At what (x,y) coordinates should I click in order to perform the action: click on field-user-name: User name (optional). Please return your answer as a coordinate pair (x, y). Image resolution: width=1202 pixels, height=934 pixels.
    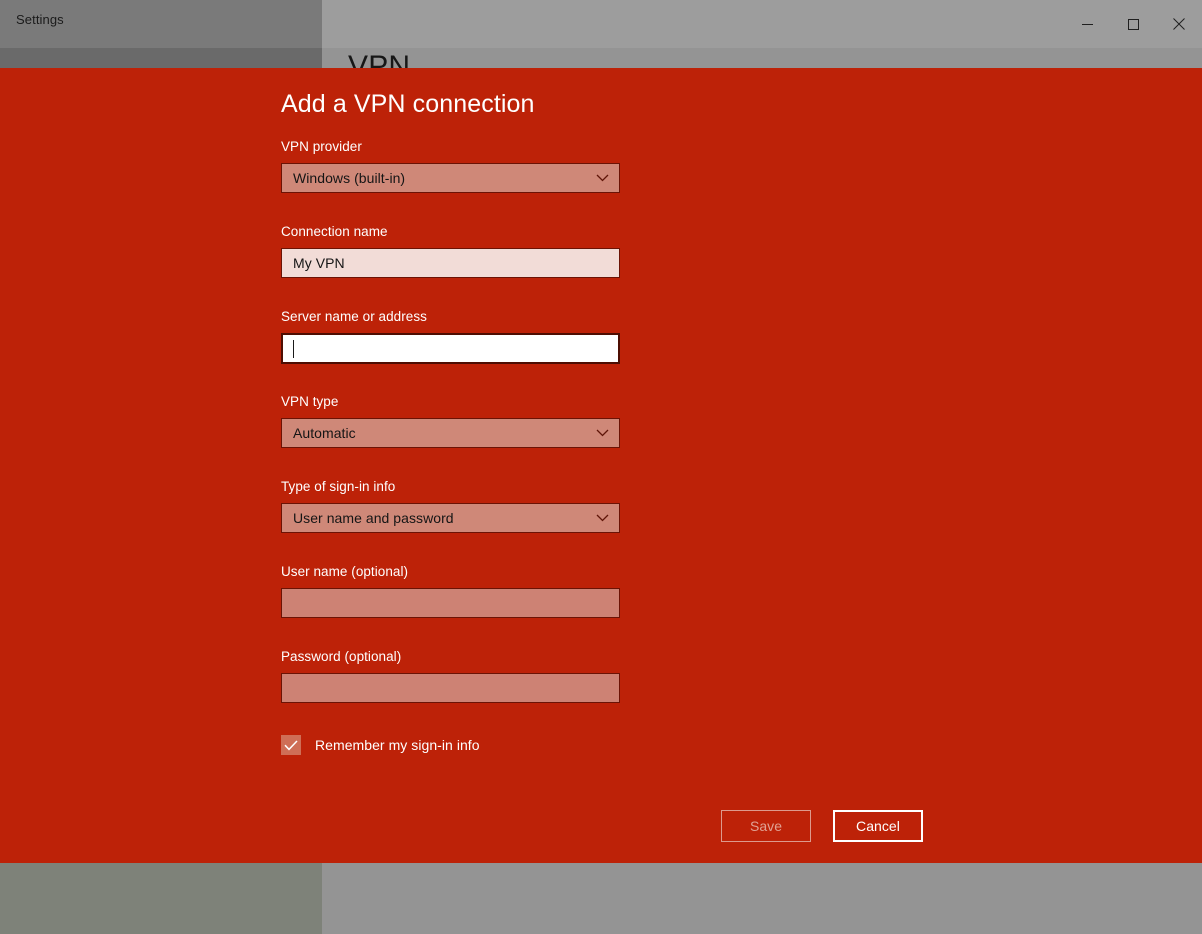
    Looking at the image, I should click on (450, 590).